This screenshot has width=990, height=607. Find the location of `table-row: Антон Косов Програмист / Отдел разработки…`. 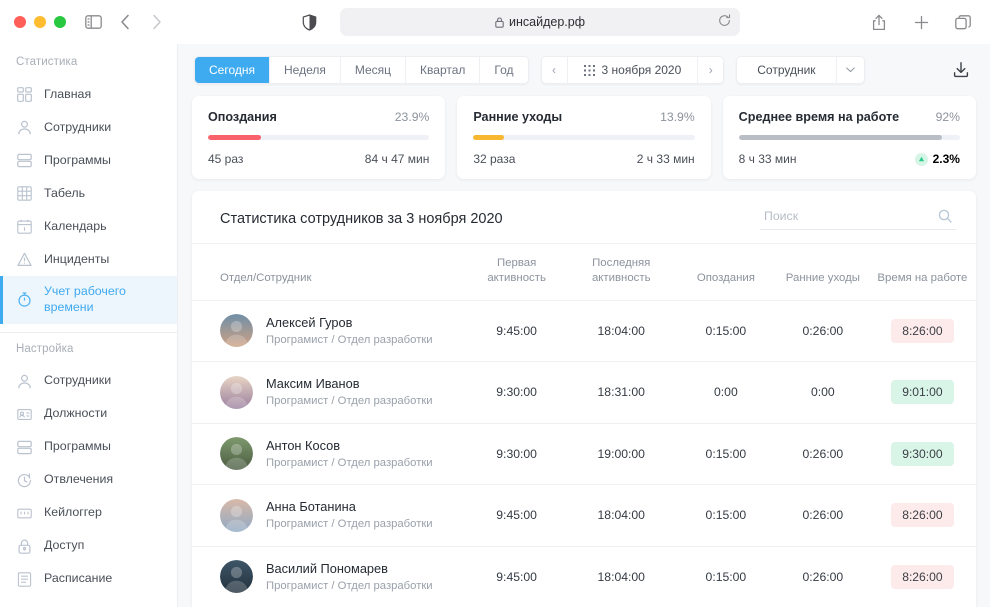

table-row: Антон Косов Програмист / Отдел разработки… is located at coordinates (584, 453).